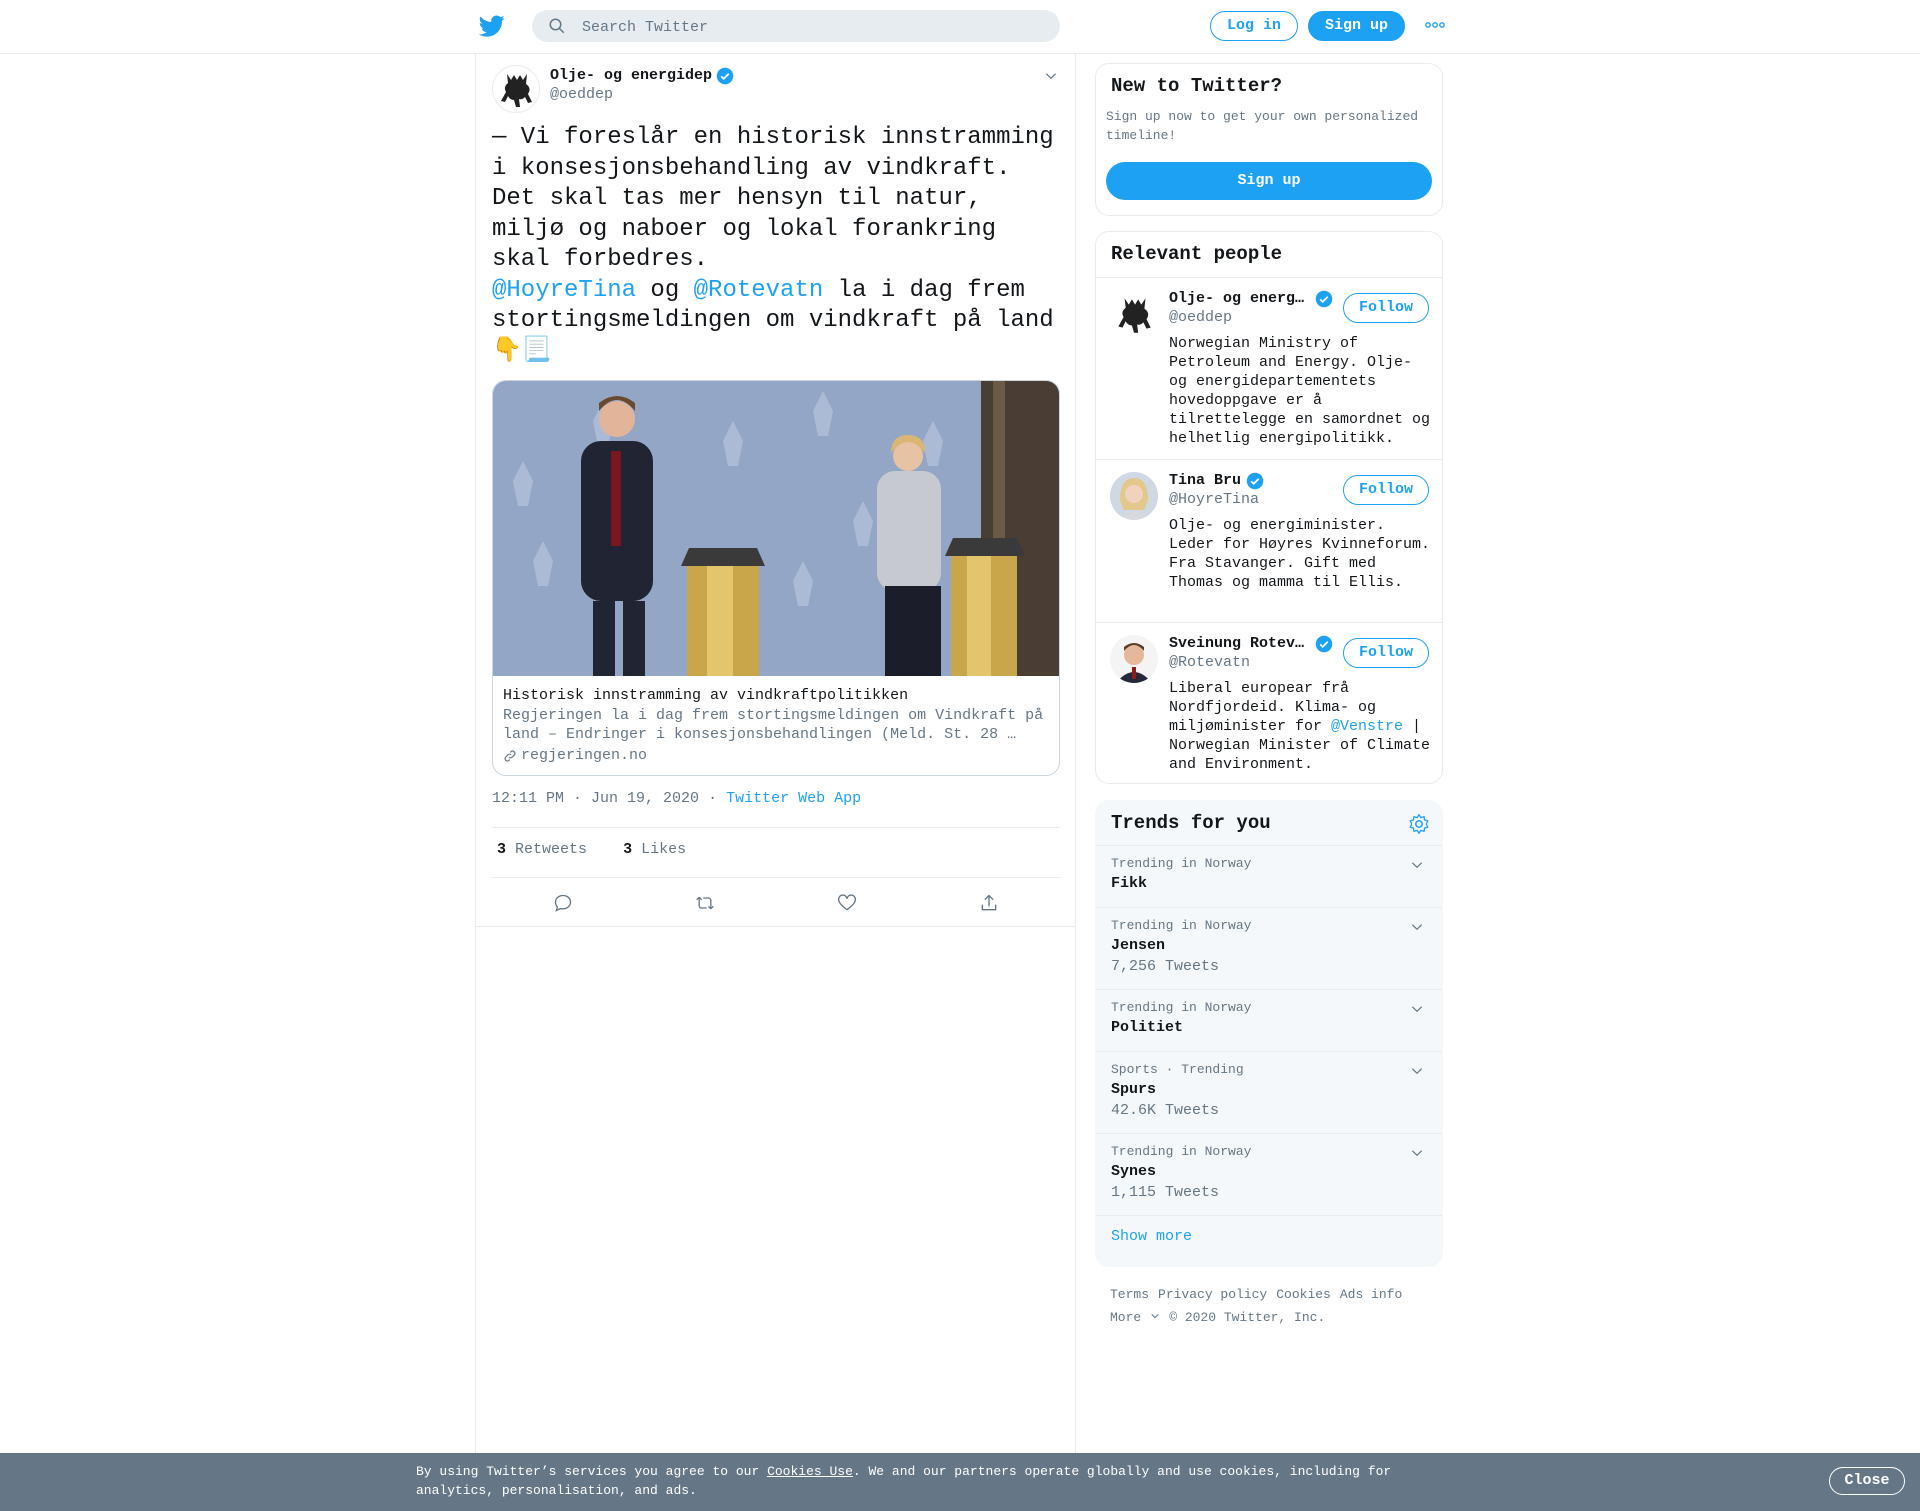 The height and width of the screenshot is (1511, 1920). Describe the element at coordinates (1129, 1294) in the screenshot. I see `terms-link: Terms` at that location.